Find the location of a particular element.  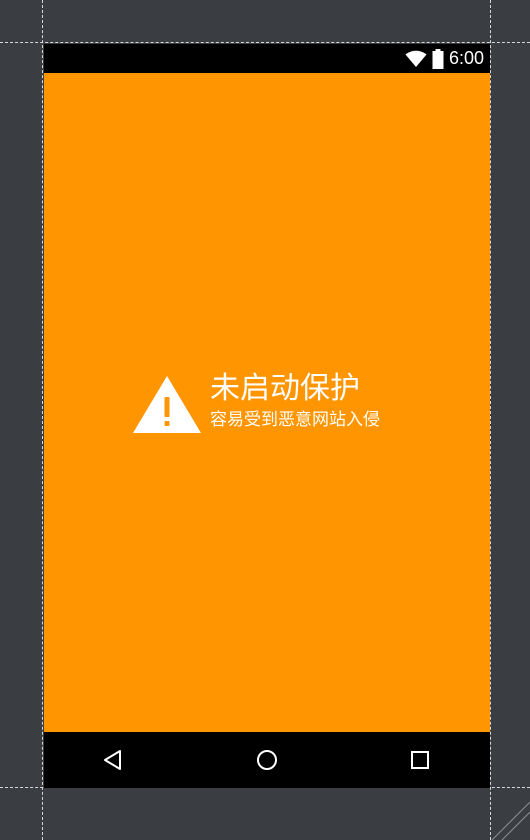

back-button is located at coordinates (113, 760).